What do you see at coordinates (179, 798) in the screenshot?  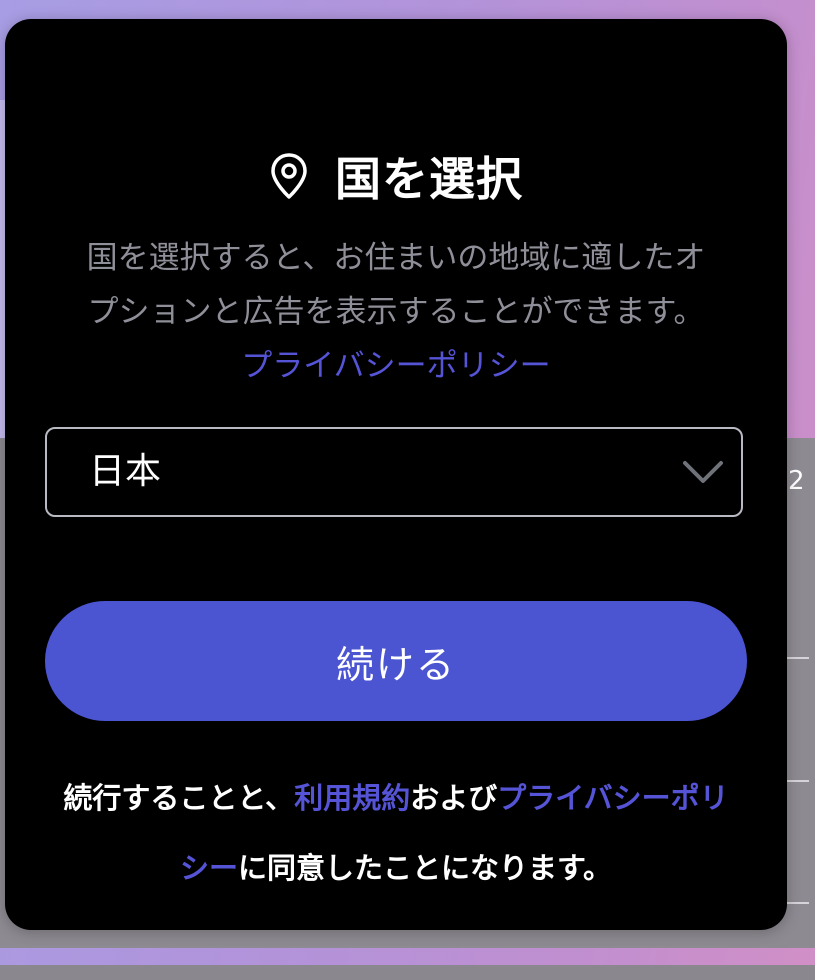 I see `terms-text: 続行することと、` at bounding box center [179, 798].